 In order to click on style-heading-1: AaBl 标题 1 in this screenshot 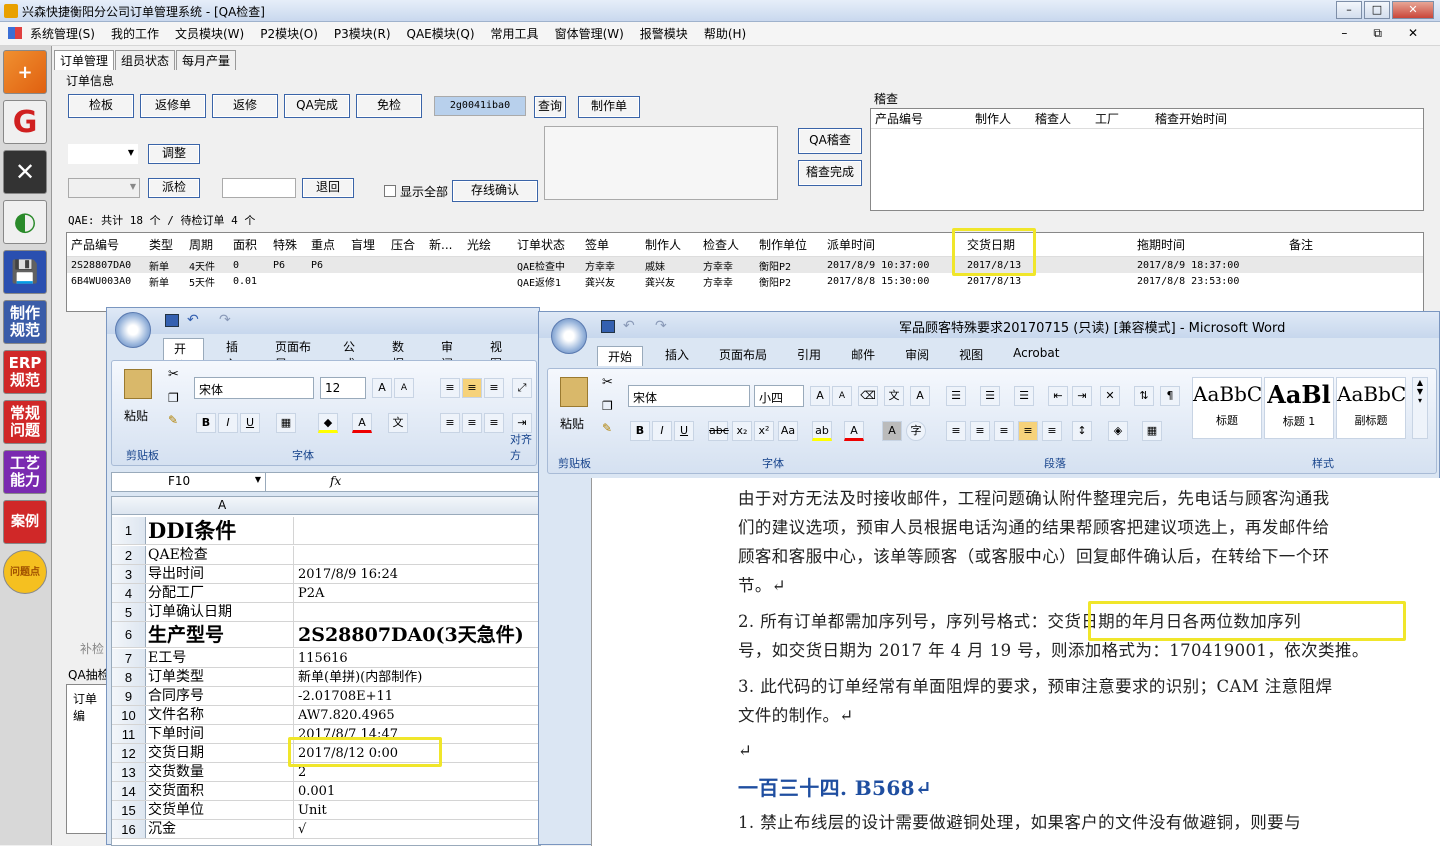, I will do `click(1299, 408)`.